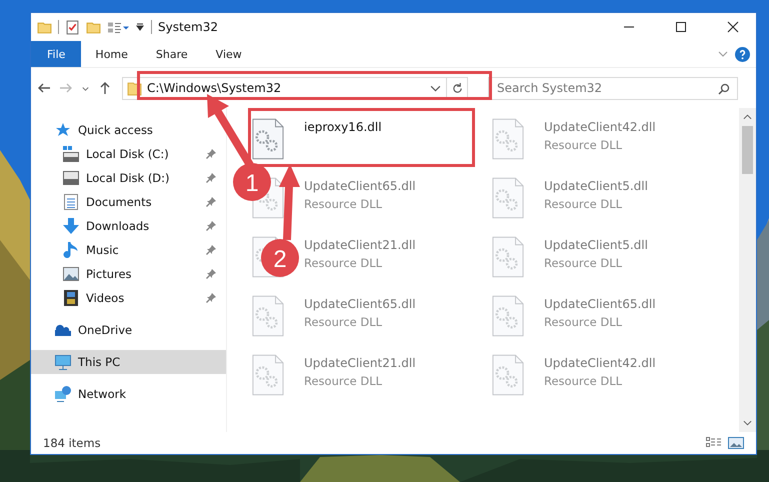 This screenshot has height=482, width=769. I want to click on nav-item: Local Disk (C:), so click(128, 154).